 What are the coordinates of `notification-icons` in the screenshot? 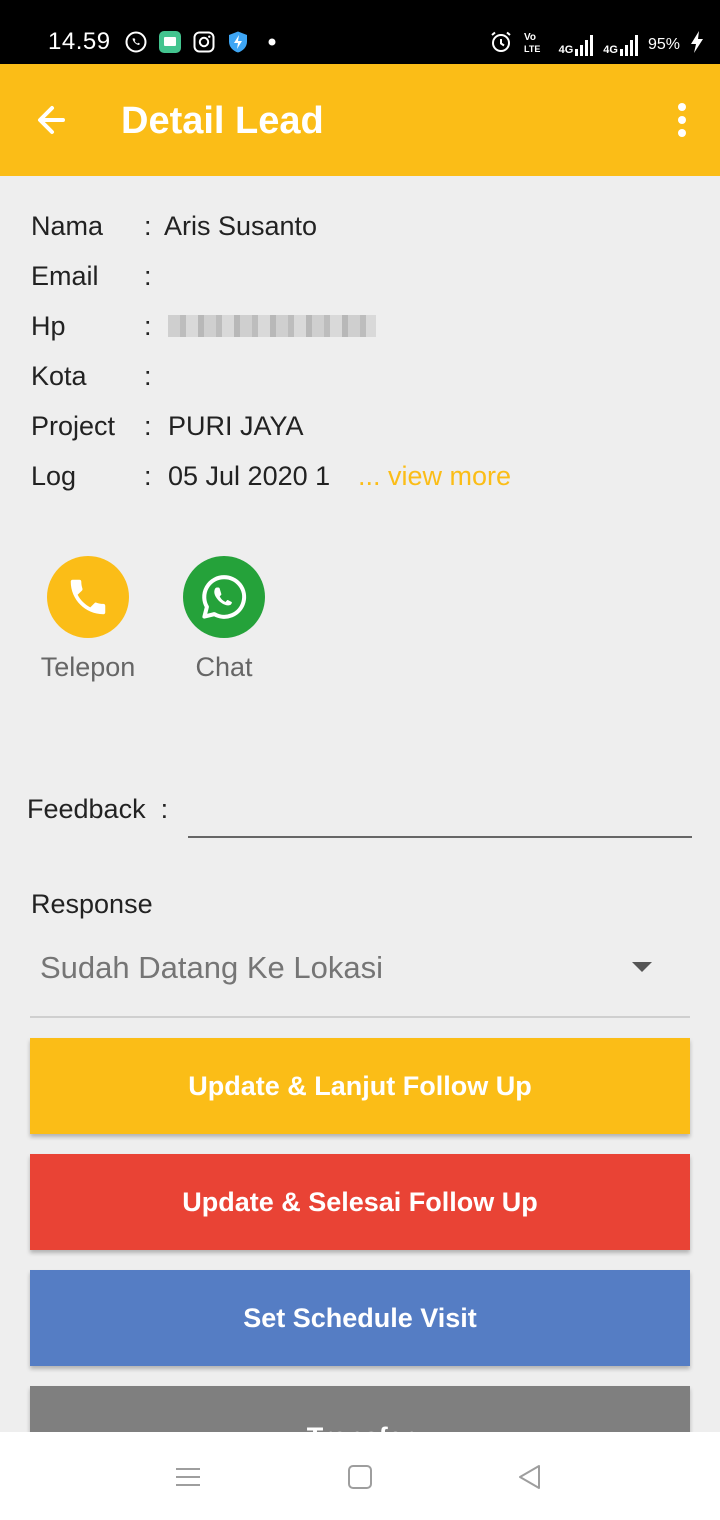 It's located at (204, 42).